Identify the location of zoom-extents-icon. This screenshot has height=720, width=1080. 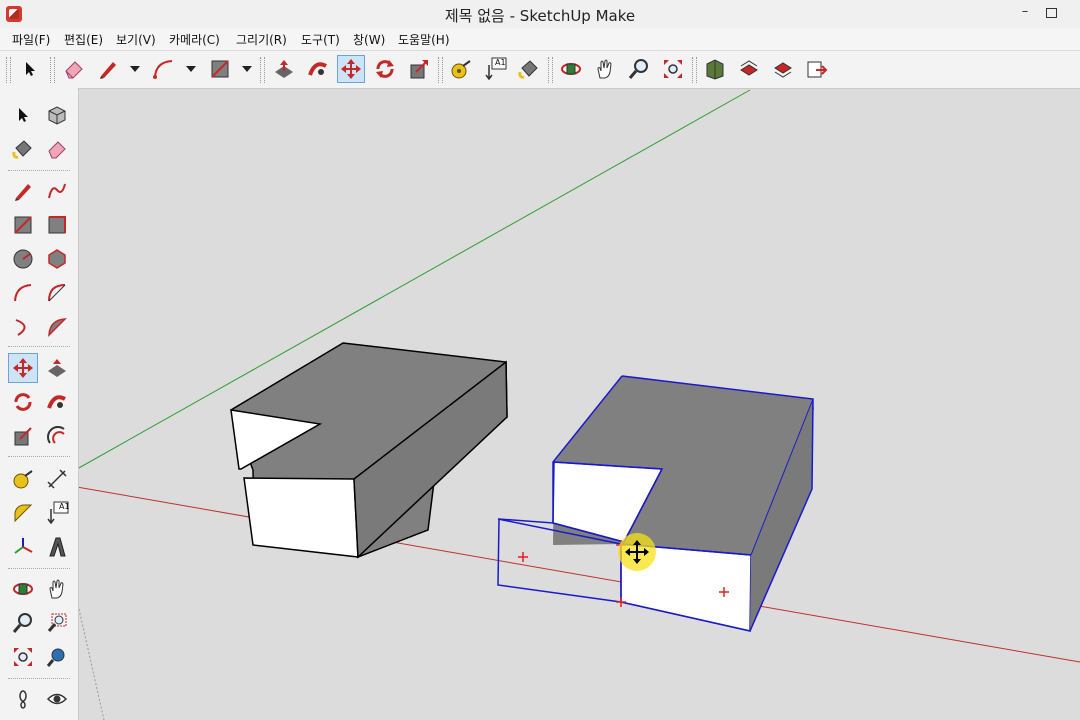
(23, 657).